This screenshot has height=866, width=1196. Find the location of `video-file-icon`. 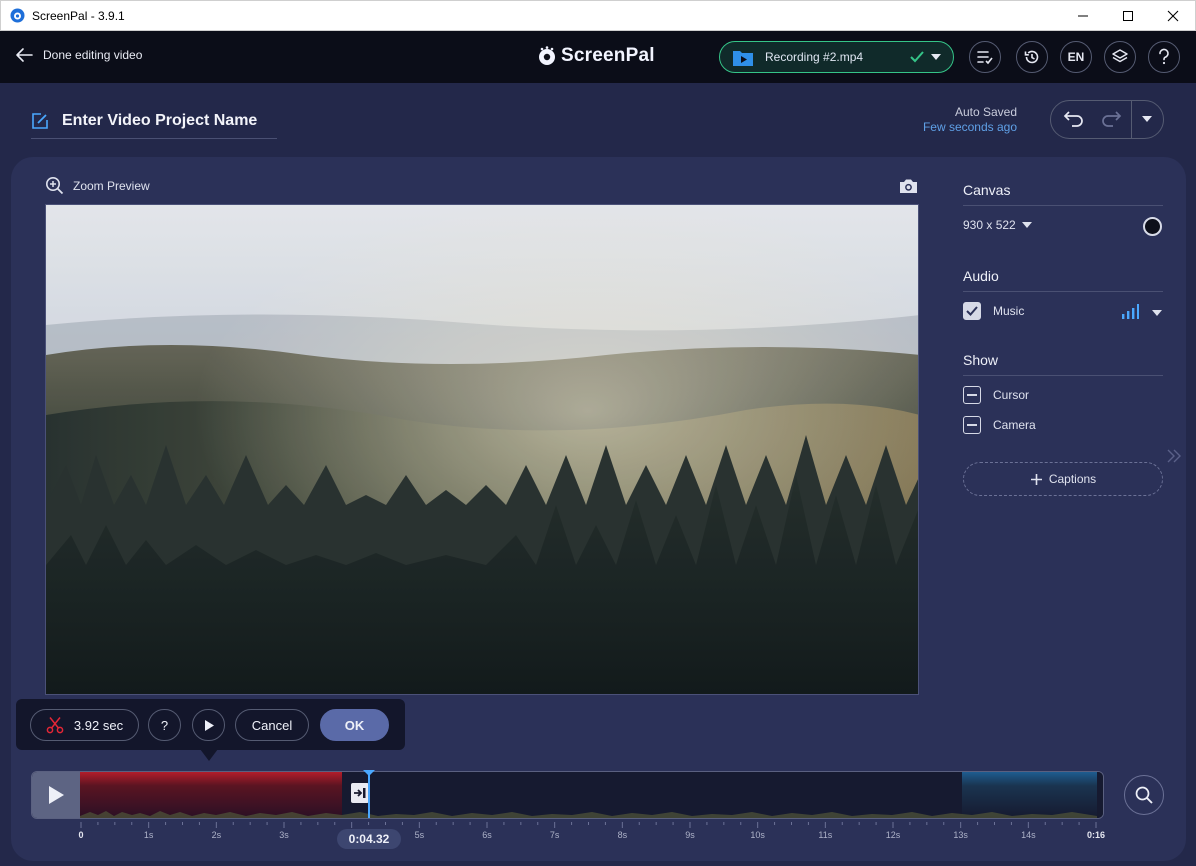

video-file-icon is located at coordinates (743, 58).